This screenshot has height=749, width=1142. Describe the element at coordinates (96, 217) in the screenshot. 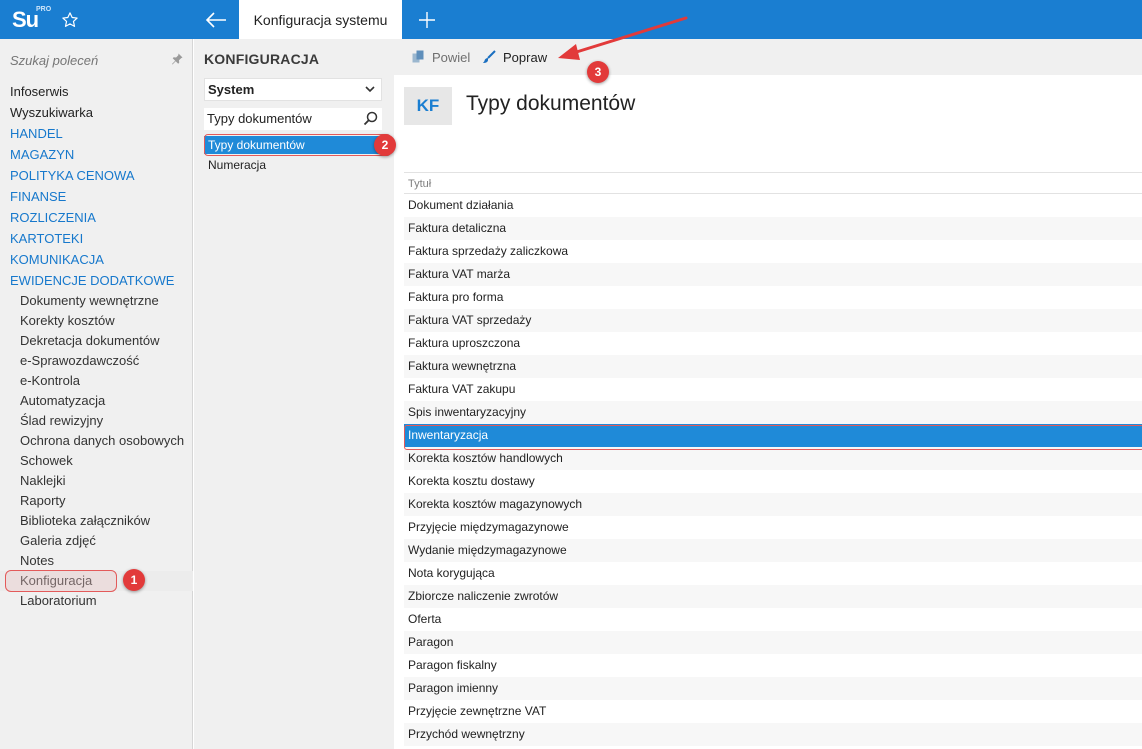

I see `nav-section-rozliczenia: ROZLICZENIA` at that location.